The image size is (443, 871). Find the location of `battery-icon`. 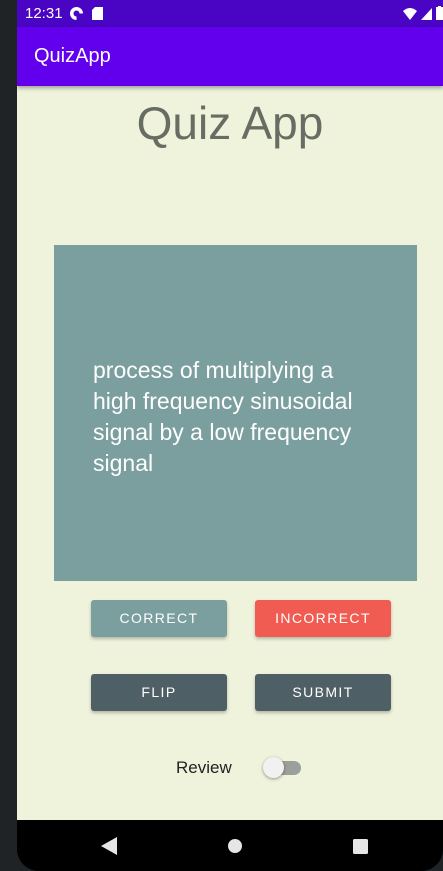

battery-icon is located at coordinates (439, 15).